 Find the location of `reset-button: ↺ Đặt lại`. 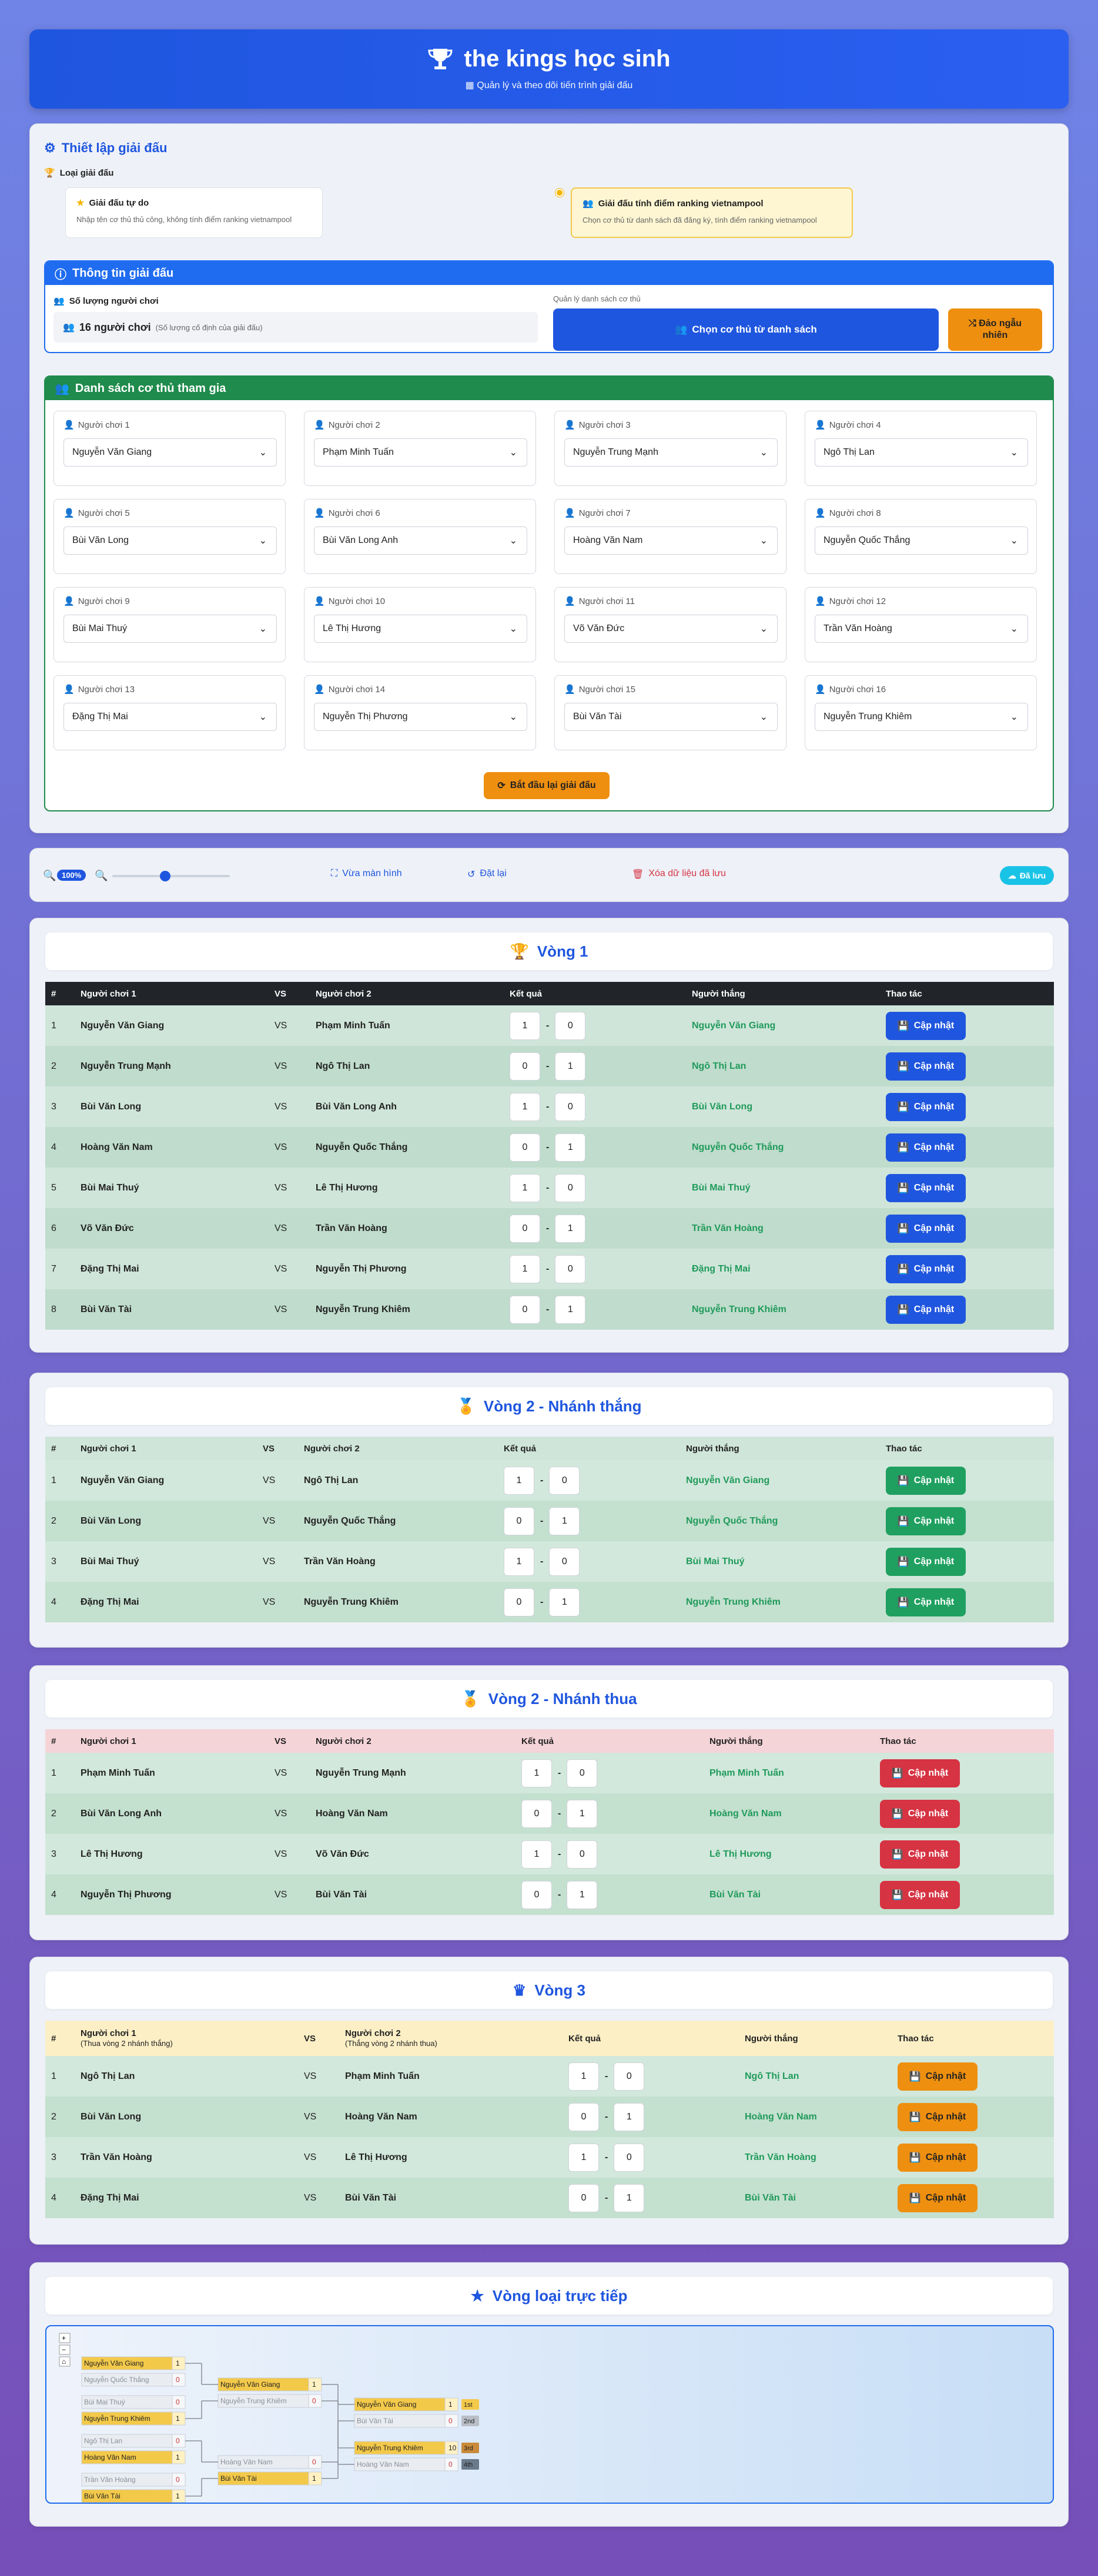

reset-button: ↺ Đặt lại is located at coordinates (487, 874).